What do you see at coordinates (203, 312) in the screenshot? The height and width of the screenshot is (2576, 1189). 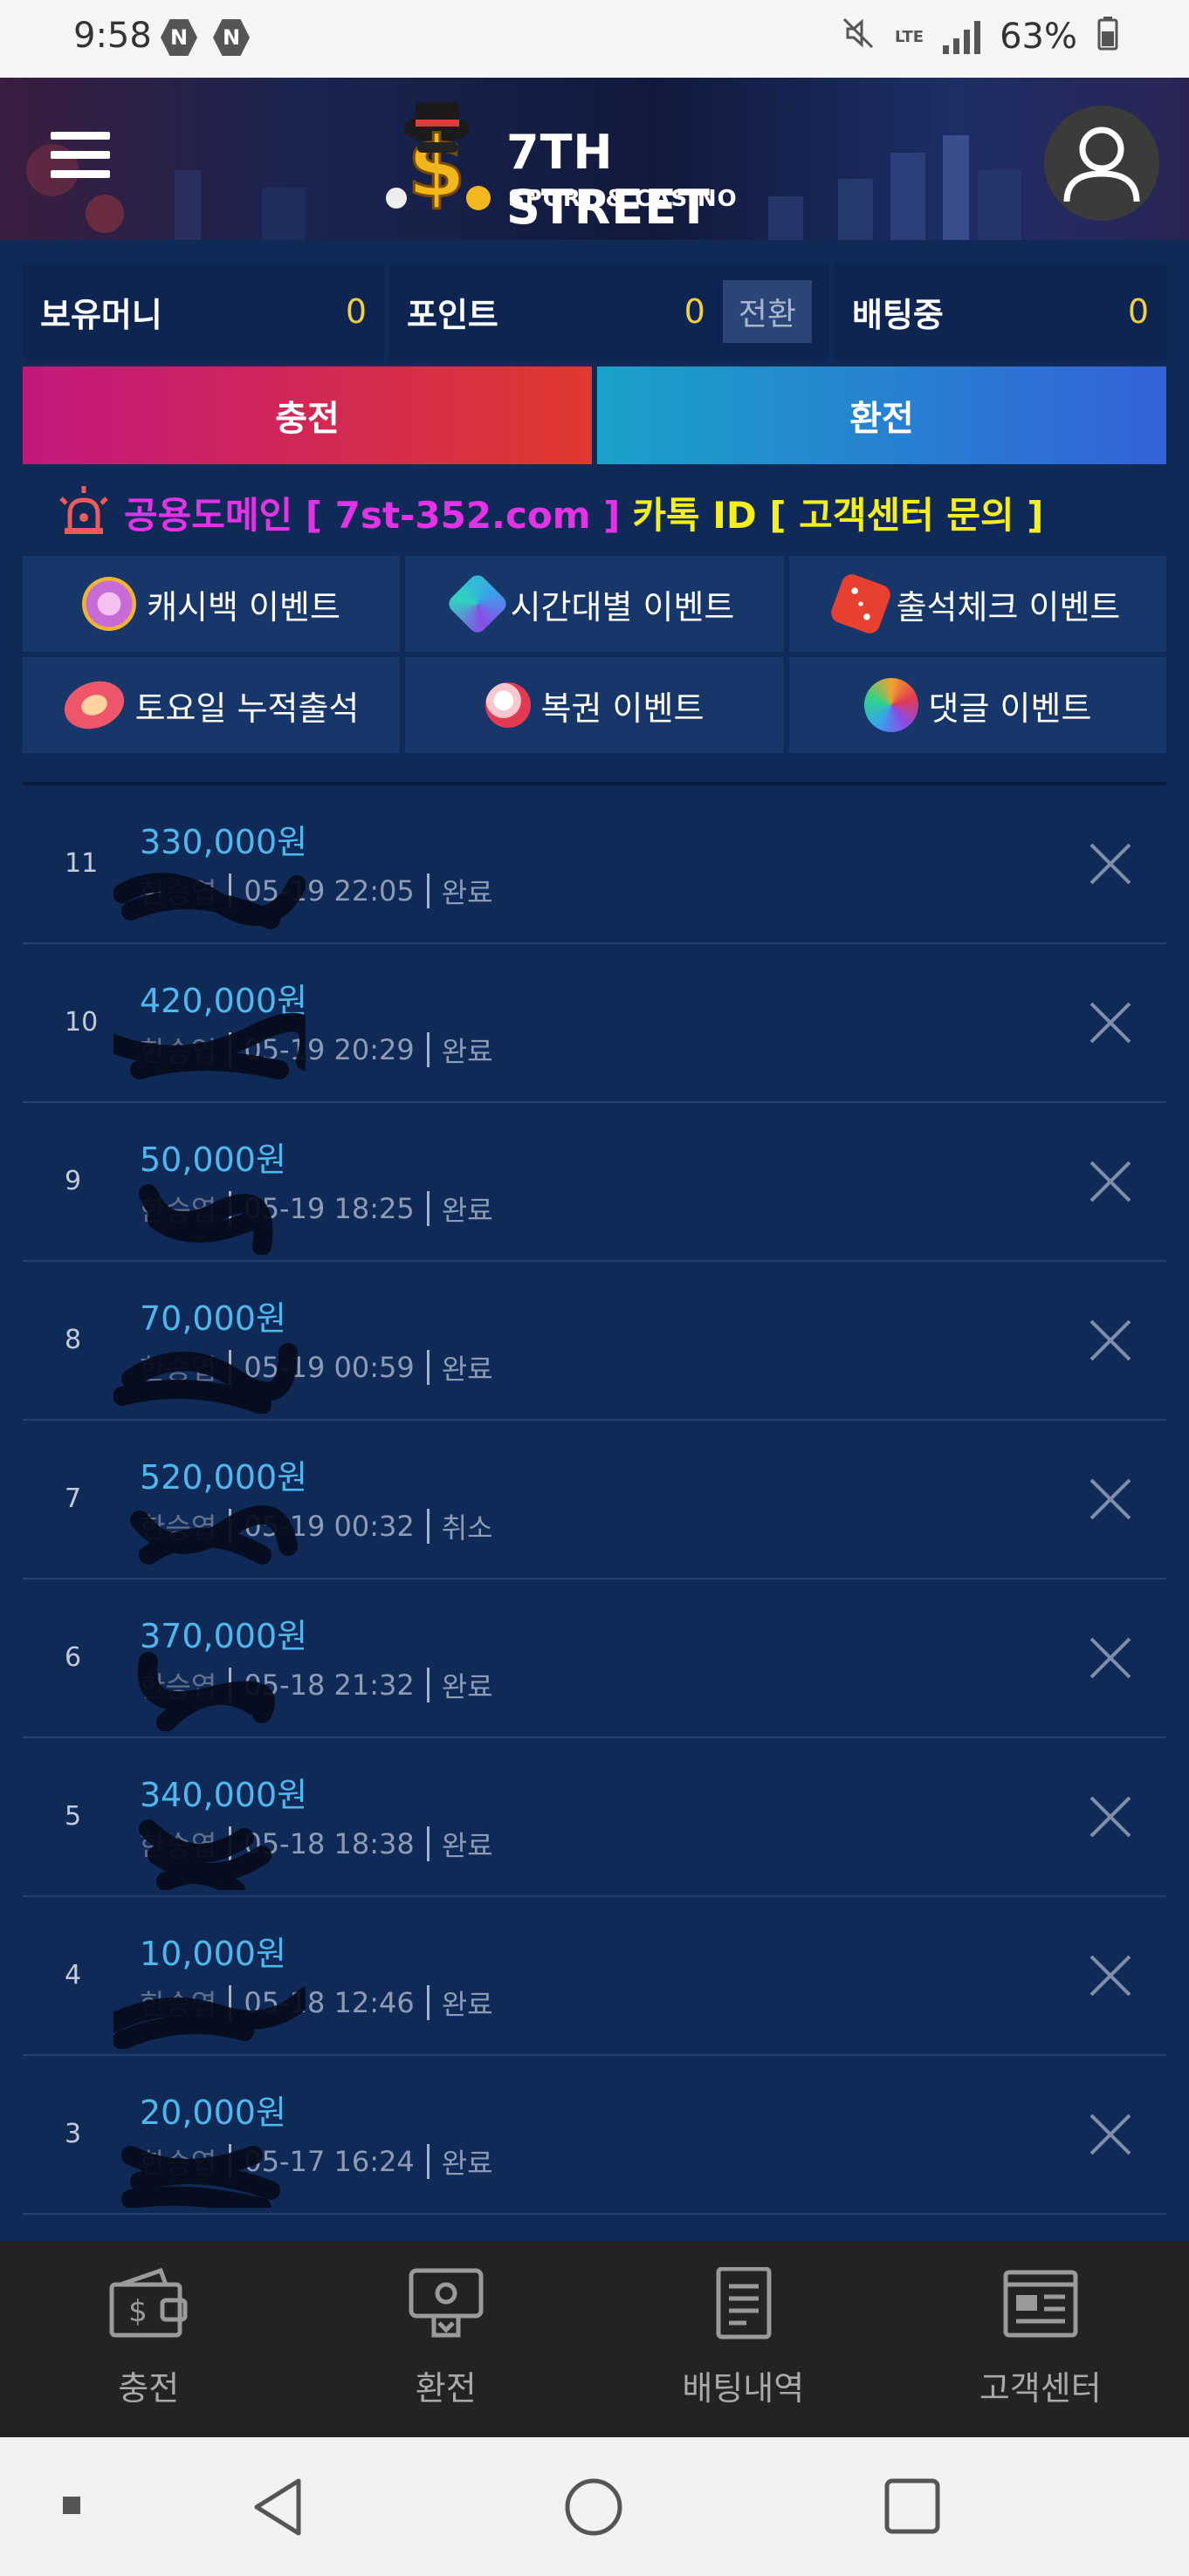 I see `money-balance: 보유머니 0` at bounding box center [203, 312].